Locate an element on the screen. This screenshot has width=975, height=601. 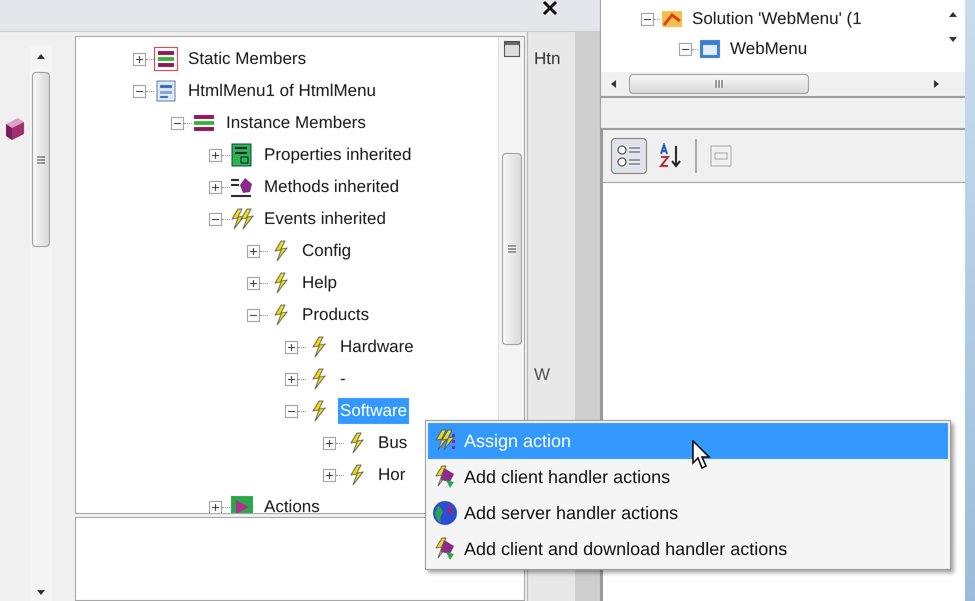
window-icon is located at coordinates (512, 49).